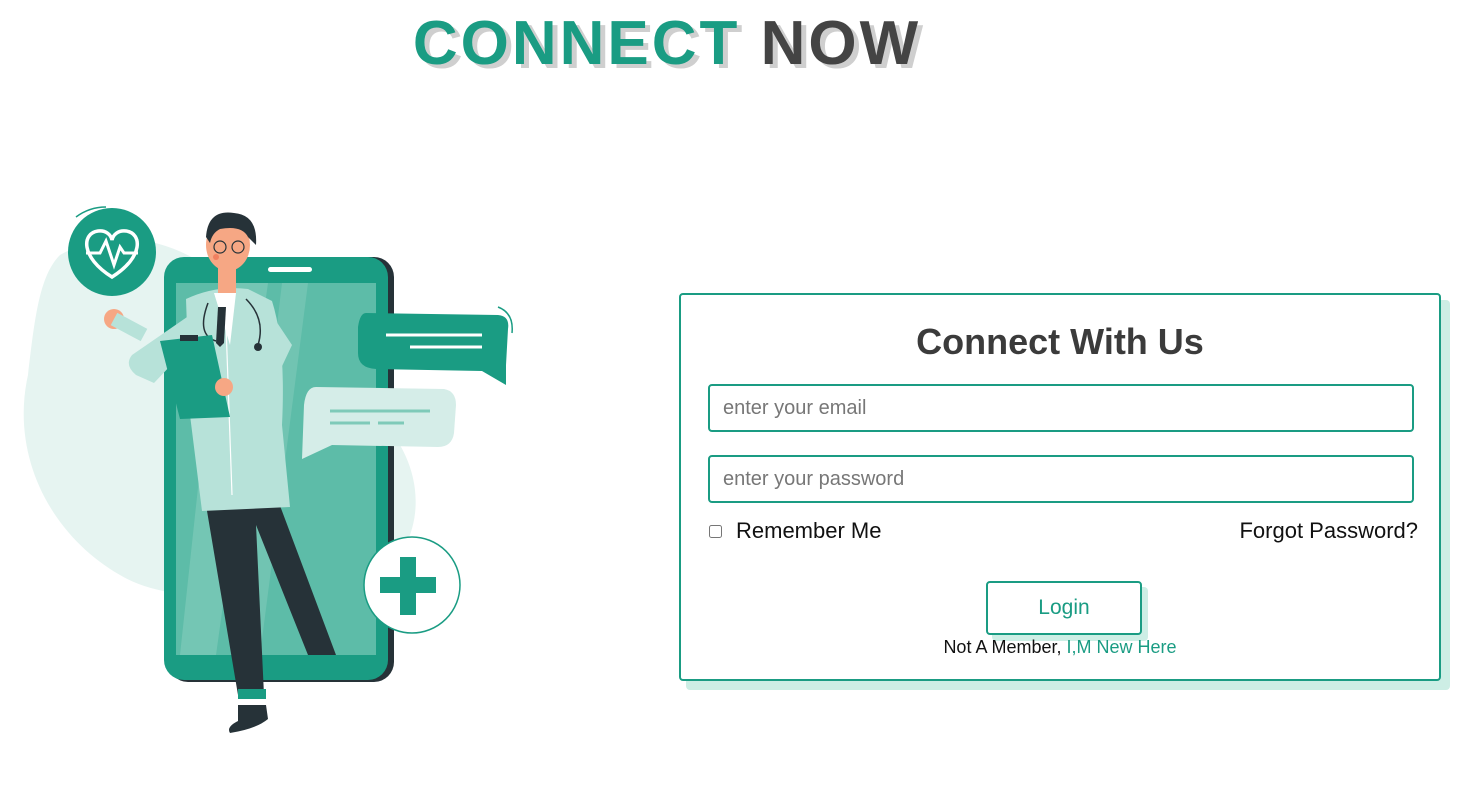 Image resolution: width=1477 pixels, height=785 pixels. Describe the element at coordinates (1002, 647) in the screenshot. I see `signup-prefix: Not A Member,` at that location.